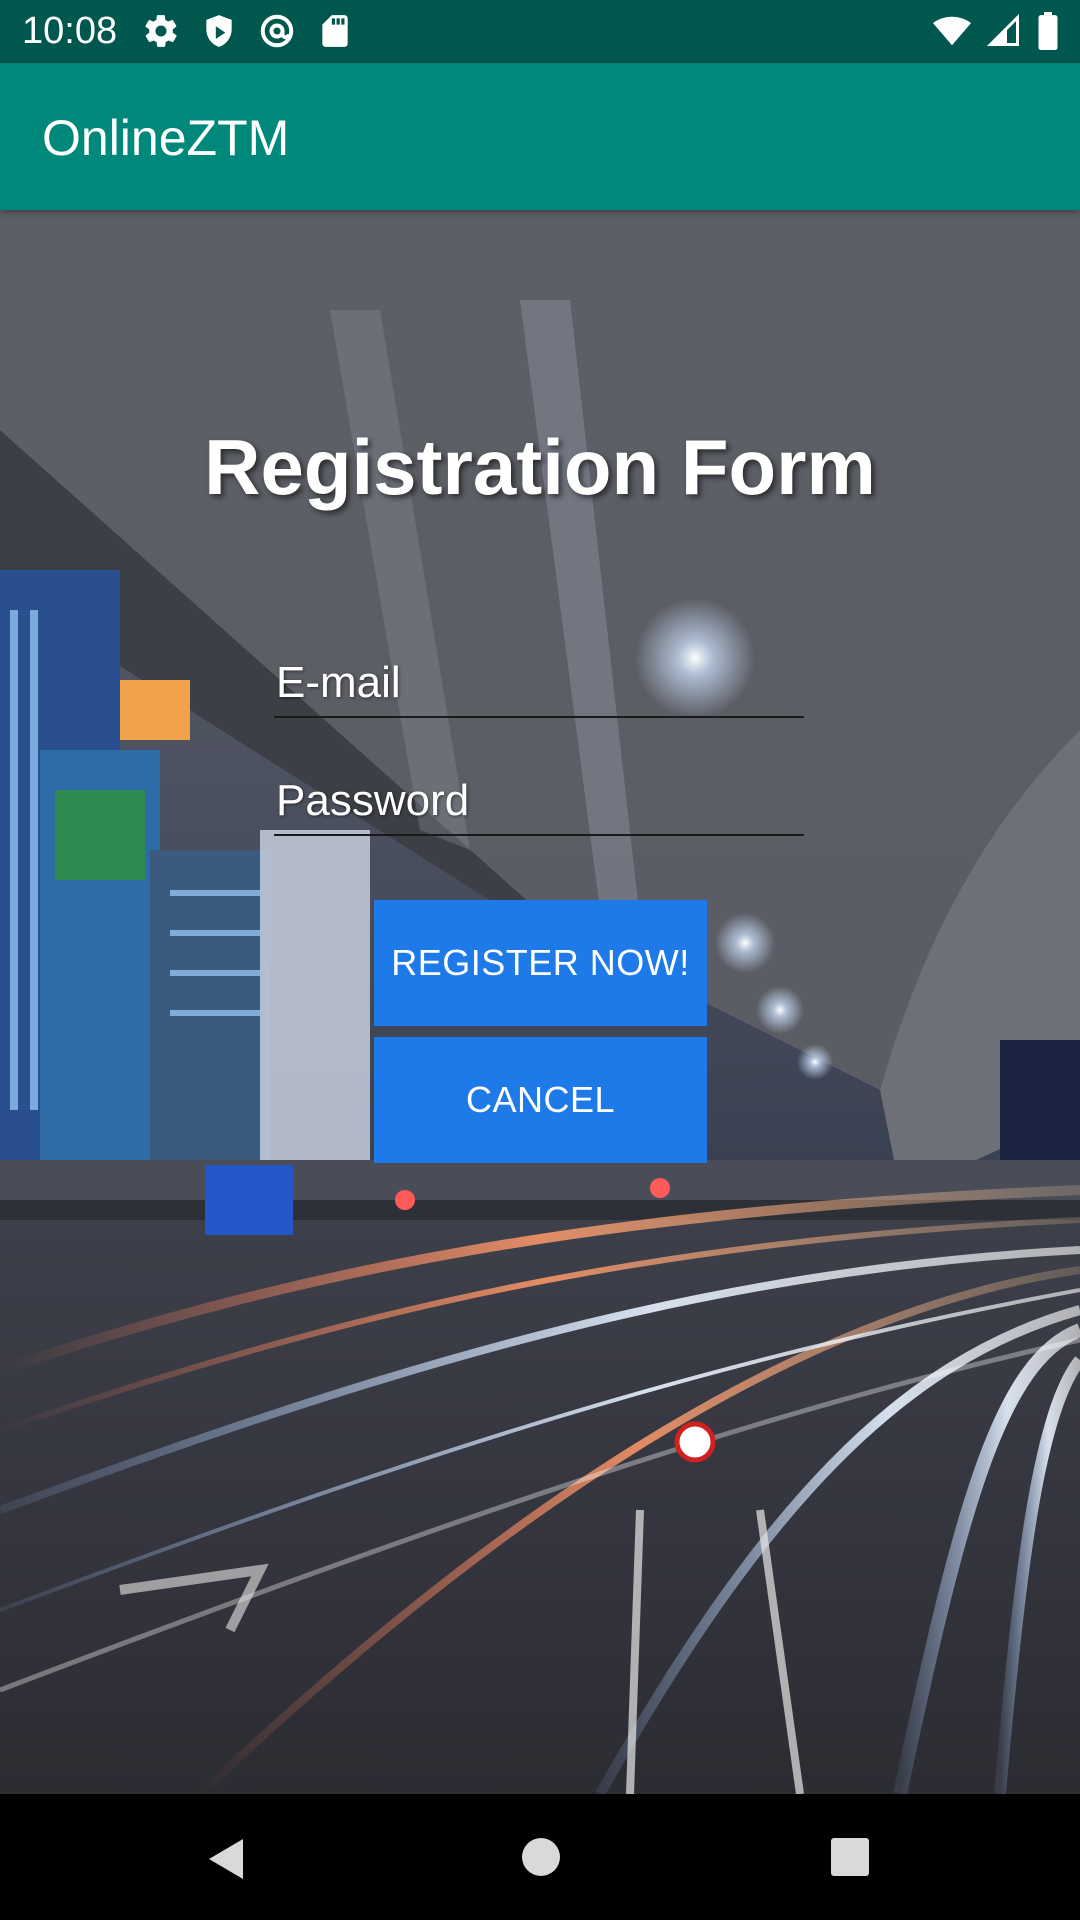 This screenshot has width=1080, height=1920. I want to click on signal-icon, so click(1004, 33).